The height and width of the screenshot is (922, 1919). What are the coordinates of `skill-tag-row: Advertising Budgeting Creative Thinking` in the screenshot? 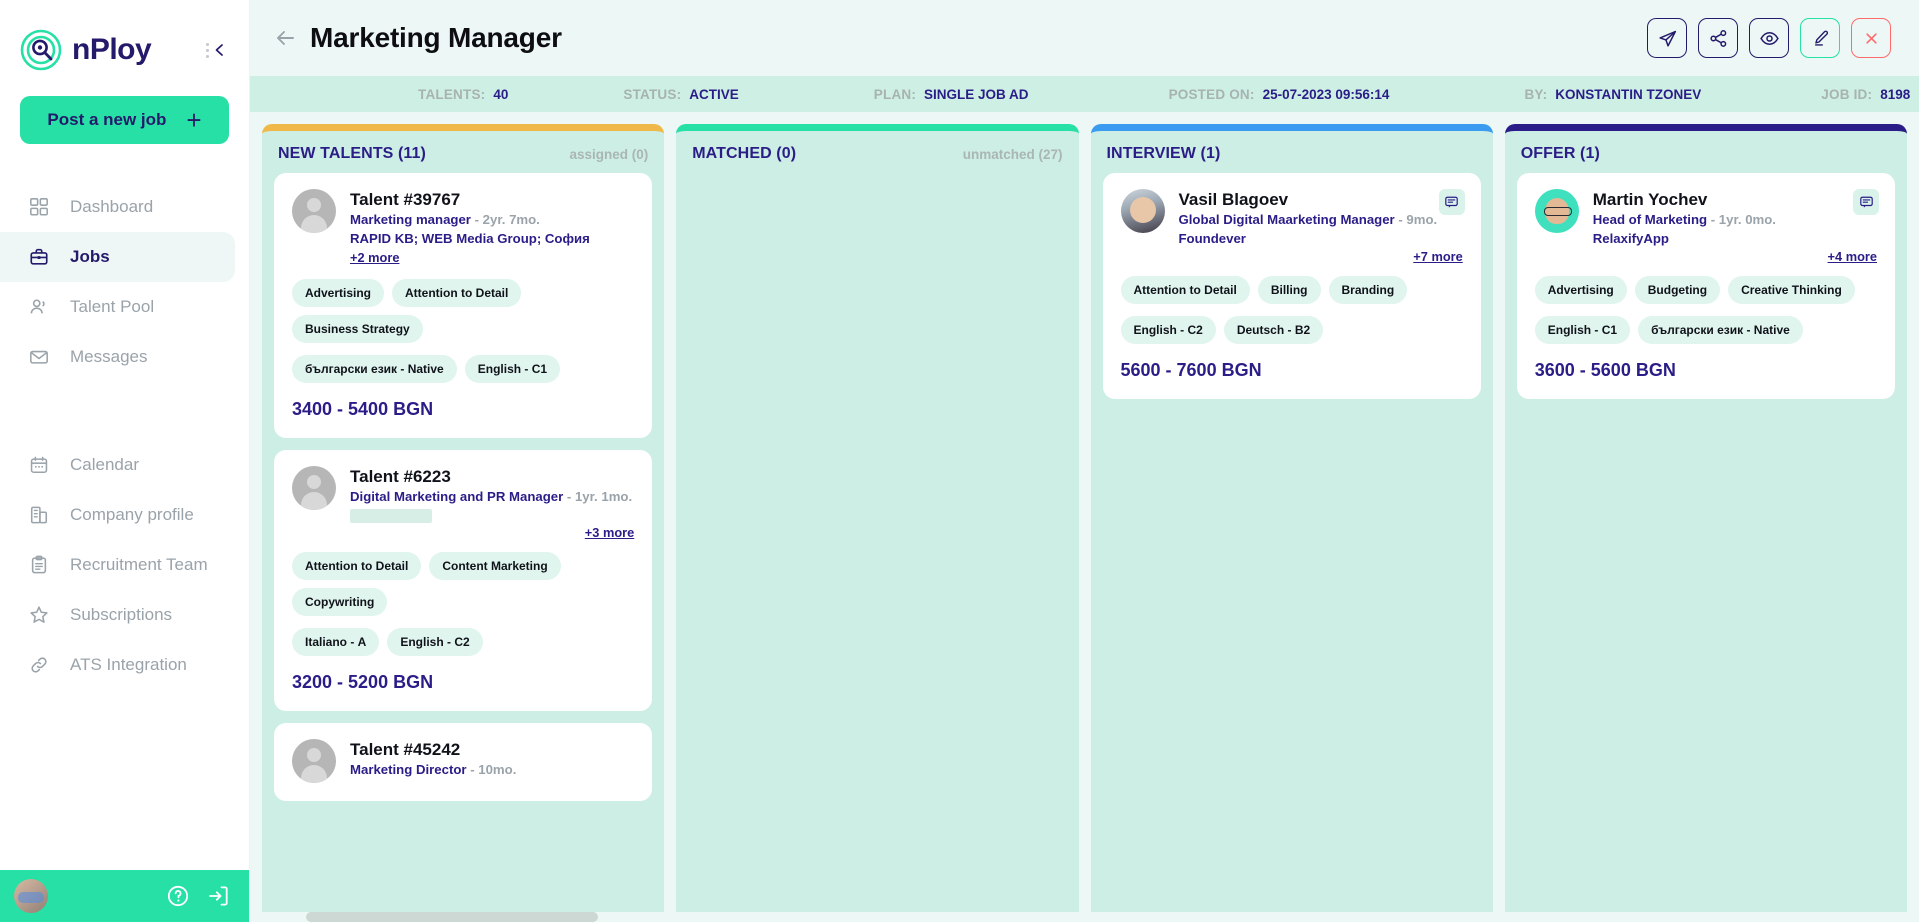 It's located at (1705, 289).